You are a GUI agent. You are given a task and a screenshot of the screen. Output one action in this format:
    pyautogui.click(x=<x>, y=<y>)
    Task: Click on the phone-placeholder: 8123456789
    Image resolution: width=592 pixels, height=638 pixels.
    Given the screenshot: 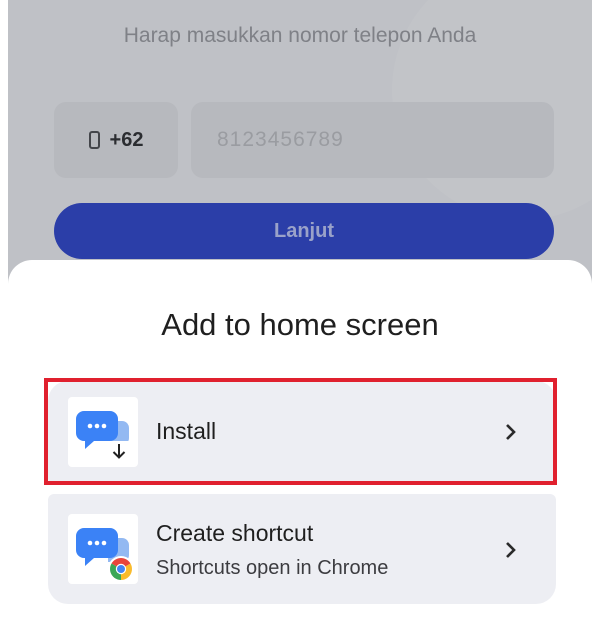 What is the action you would take?
    pyautogui.click(x=280, y=139)
    